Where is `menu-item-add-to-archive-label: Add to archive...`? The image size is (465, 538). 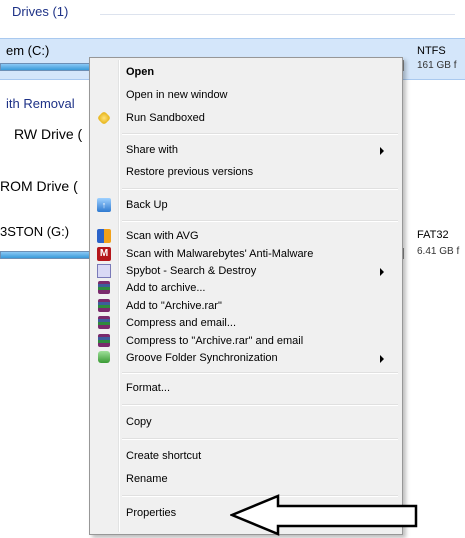
menu-item-add-to-archive-label: Add to archive... is located at coordinates (166, 288).